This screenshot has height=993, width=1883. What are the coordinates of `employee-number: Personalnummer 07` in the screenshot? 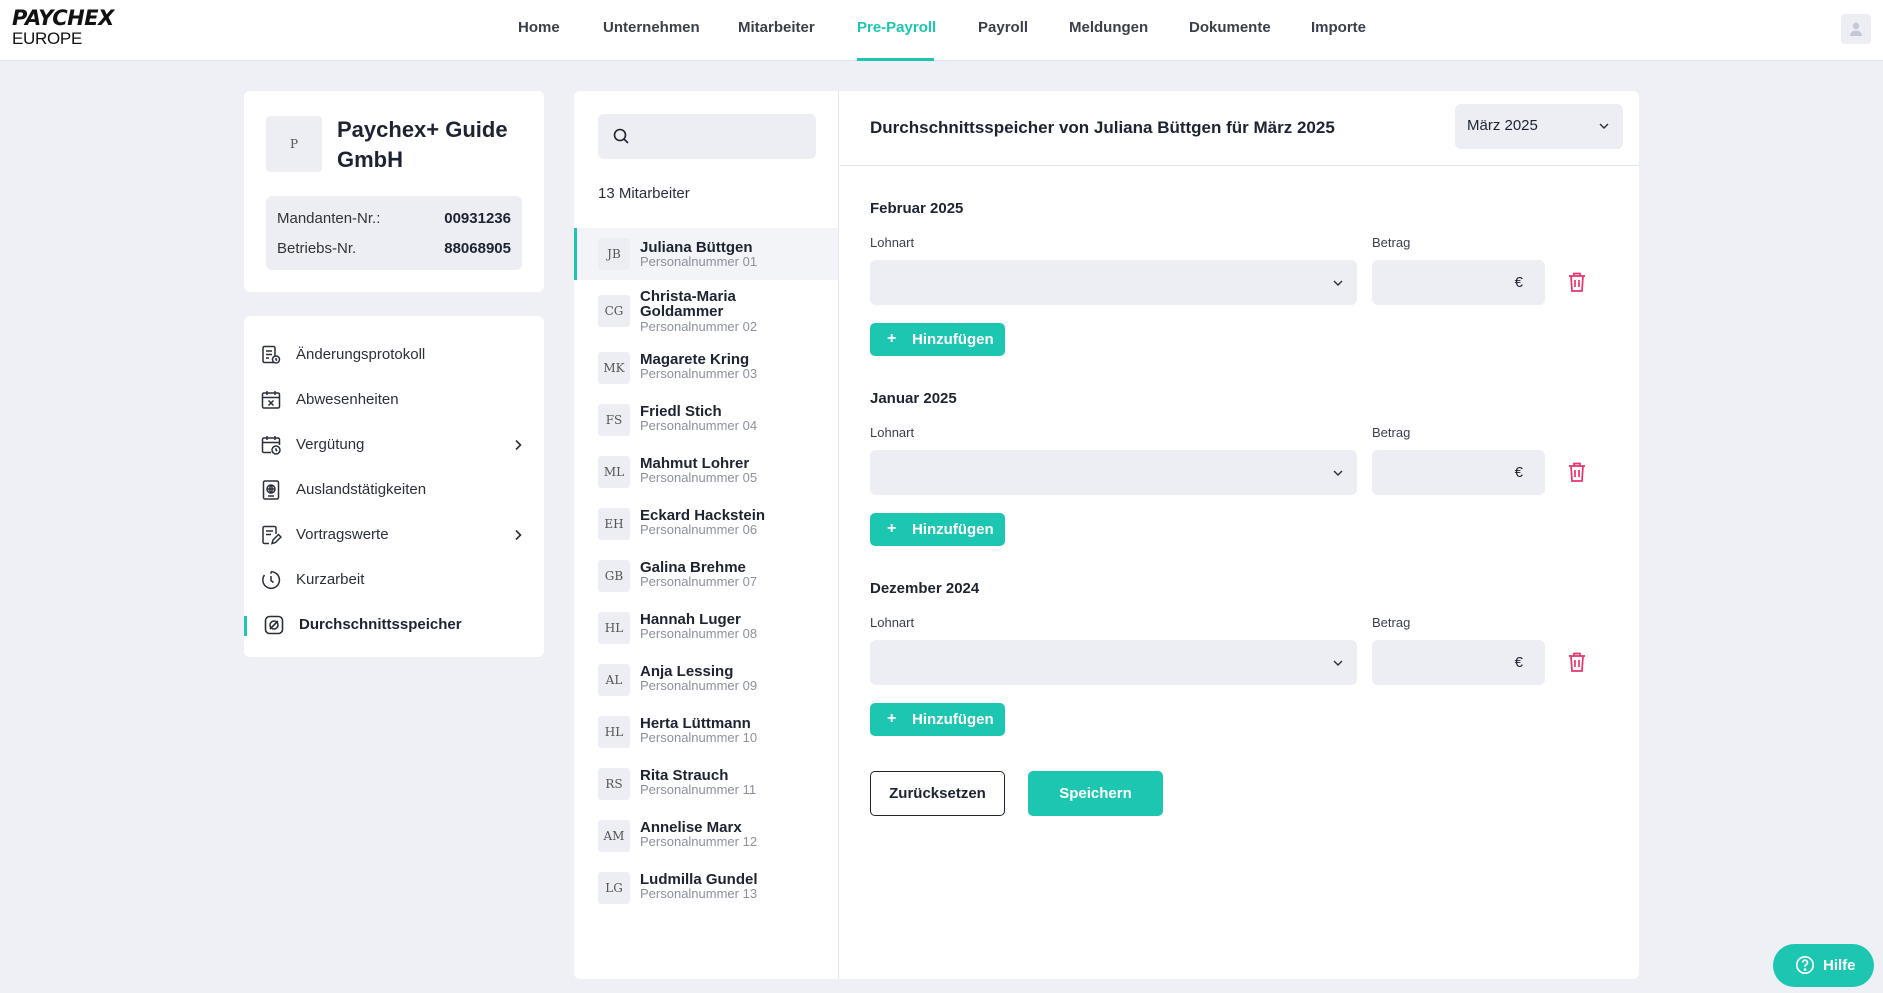 It's located at (699, 581).